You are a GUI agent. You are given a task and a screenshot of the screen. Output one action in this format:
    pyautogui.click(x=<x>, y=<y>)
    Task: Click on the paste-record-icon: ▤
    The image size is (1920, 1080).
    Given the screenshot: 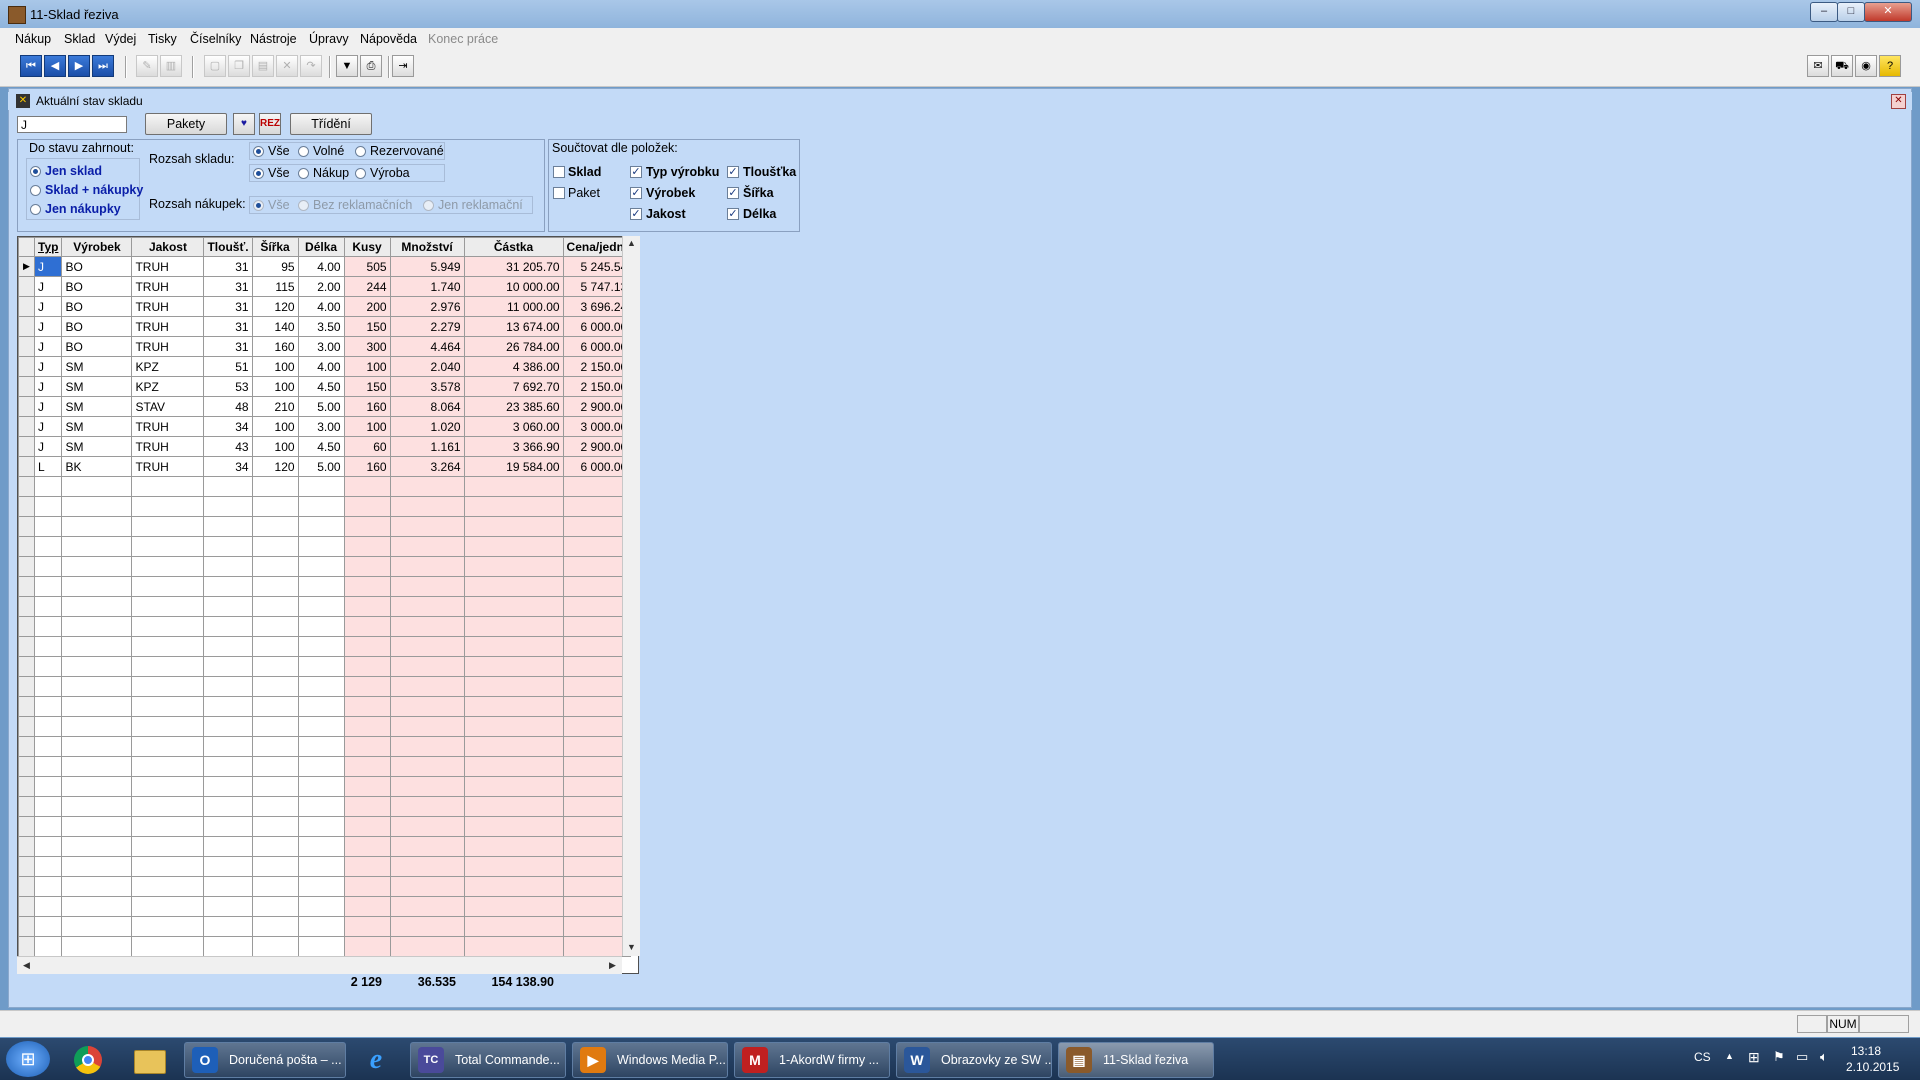 What is the action you would take?
    pyautogui.click(x=263, y=66)
    